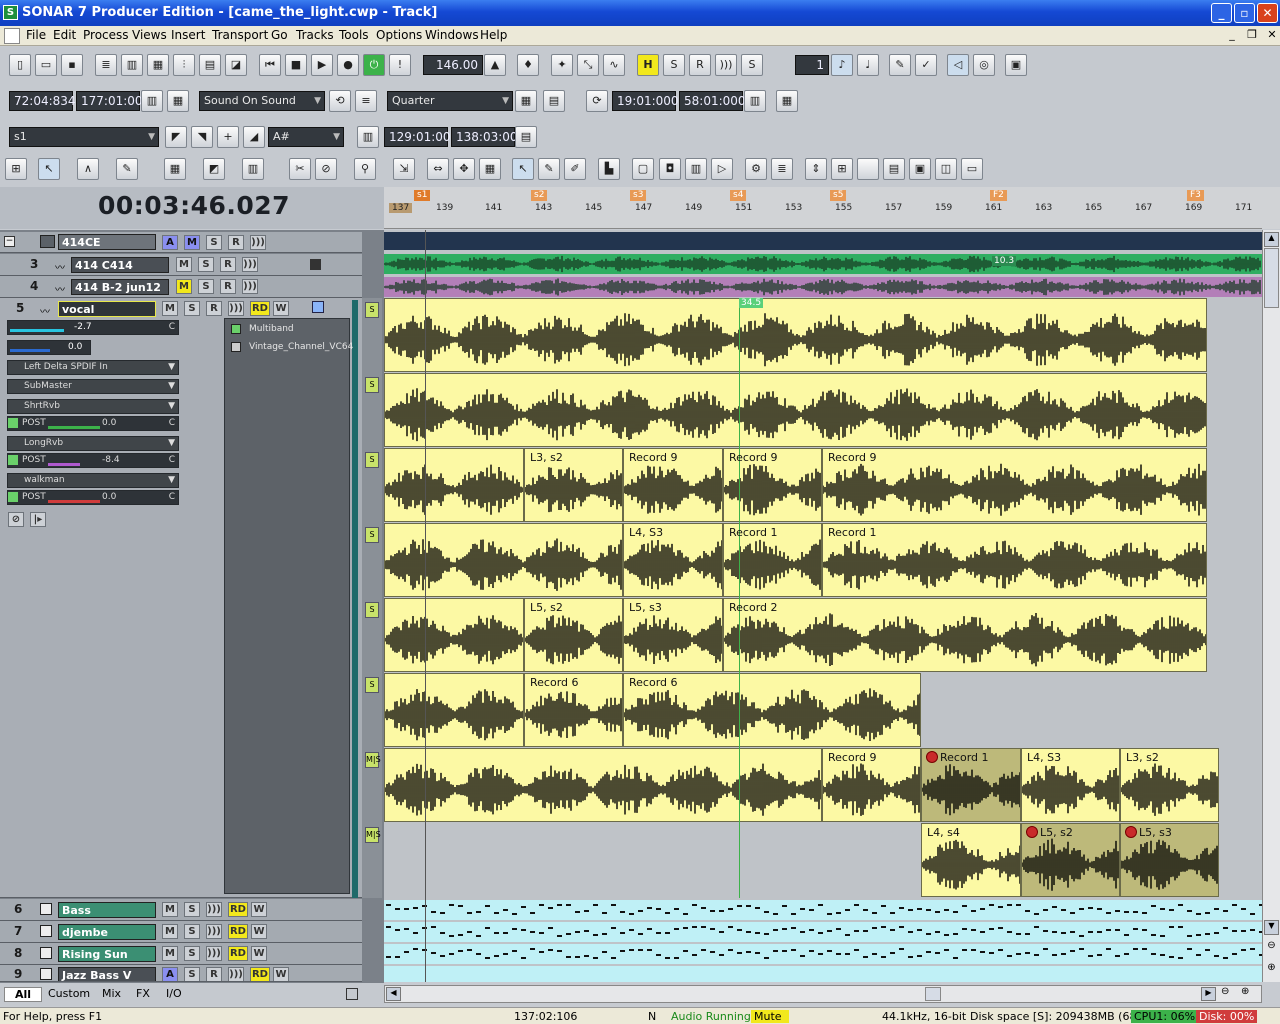 This screenshot has height=1024, width=1280. I want to click on new-file-icon: ▯, so click(20, 65).